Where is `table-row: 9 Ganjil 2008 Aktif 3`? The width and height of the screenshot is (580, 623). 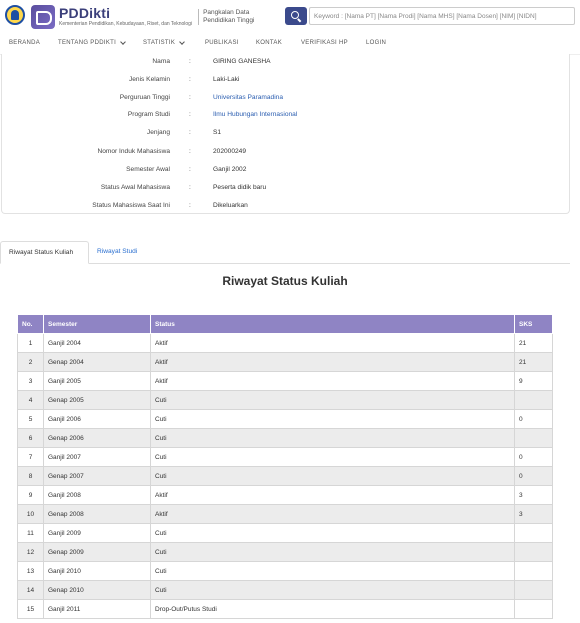
table-row: 9 Ganjil 2008 Aktif 3 is located at coordinates (285, 495).